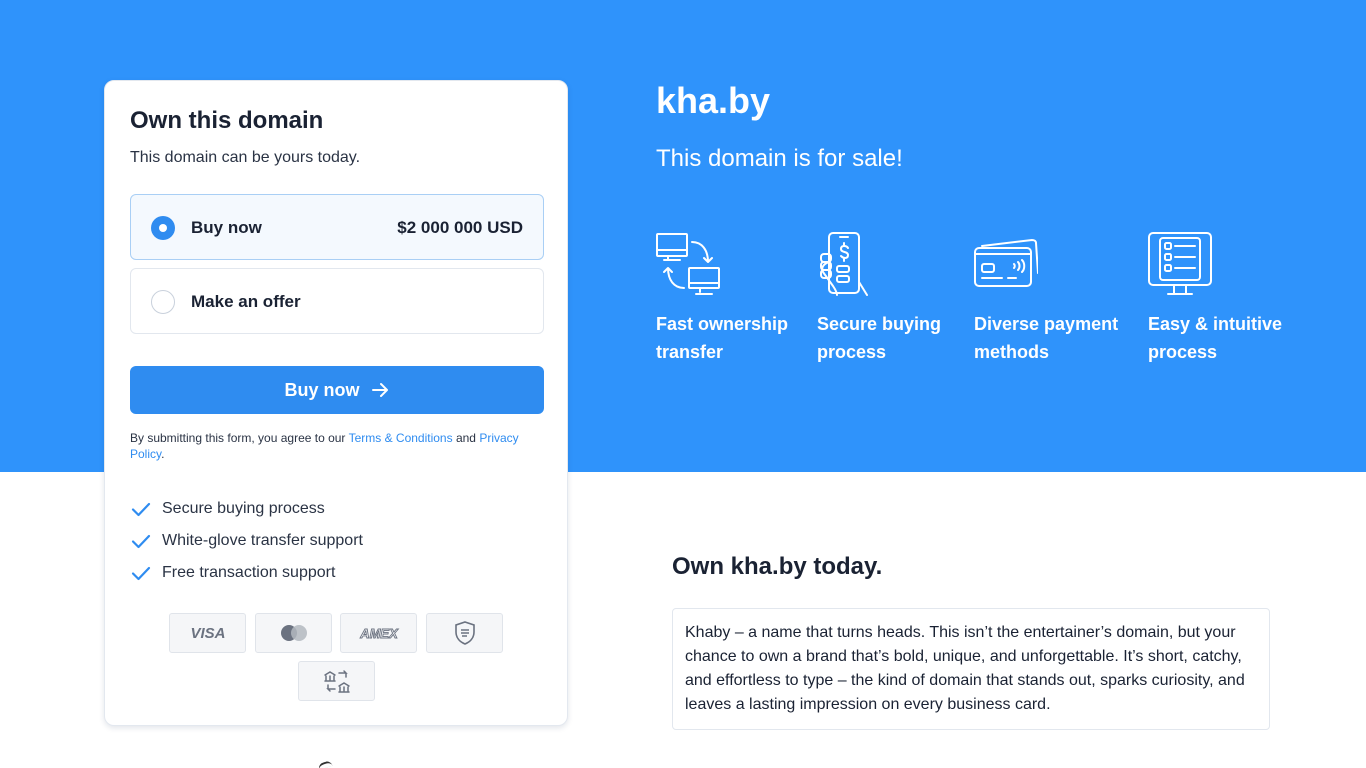 The image size is (1366, 768). I want to click on benefit-label: Secure buying process, so click(243, 508).